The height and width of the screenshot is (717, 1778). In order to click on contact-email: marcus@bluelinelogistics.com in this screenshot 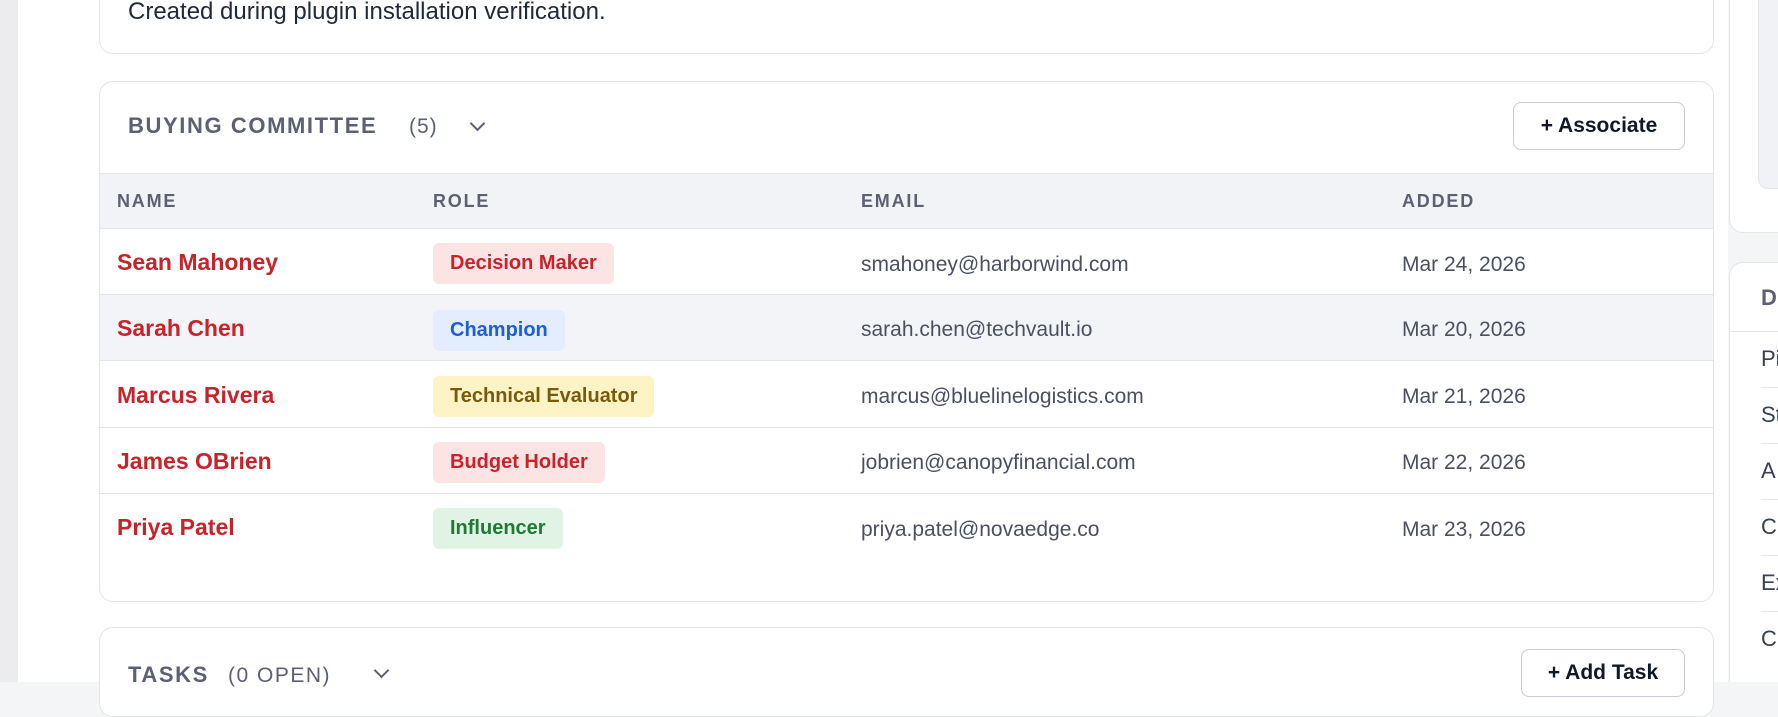, I will do `click(1002, 396)`.